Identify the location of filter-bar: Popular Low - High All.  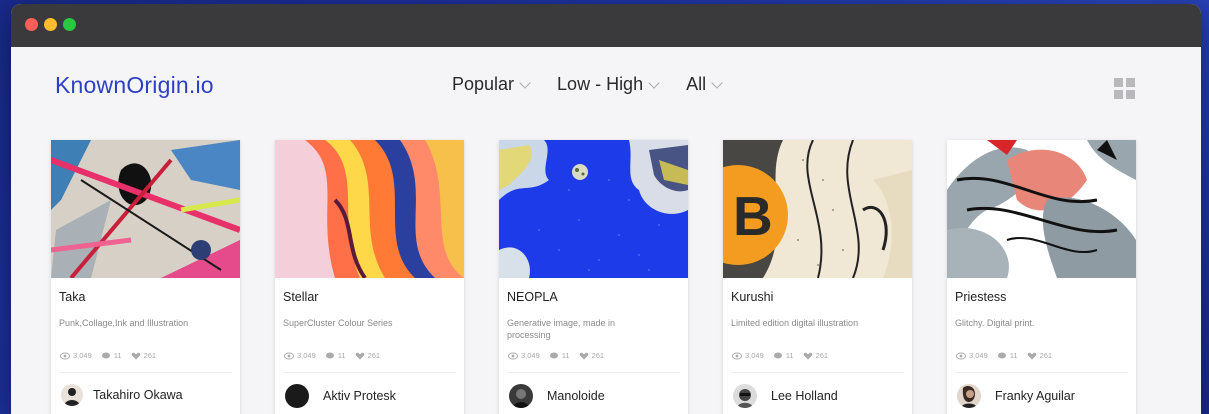
(587, 84).